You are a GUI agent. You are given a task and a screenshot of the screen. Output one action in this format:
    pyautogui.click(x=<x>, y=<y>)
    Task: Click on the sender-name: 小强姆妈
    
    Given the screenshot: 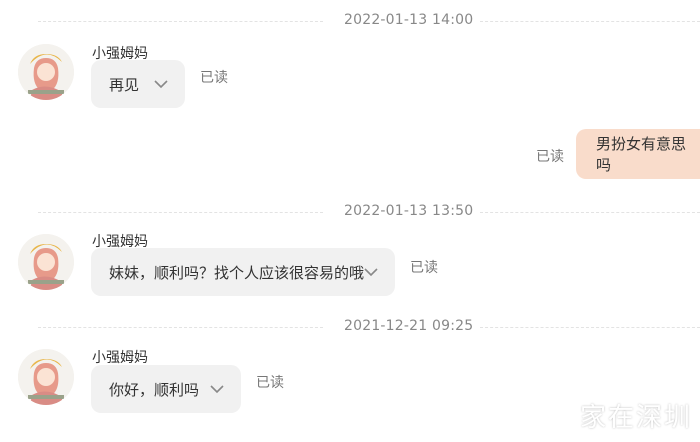 What is the action you would take?
    pyautogui.click(x=120, y=358)
    